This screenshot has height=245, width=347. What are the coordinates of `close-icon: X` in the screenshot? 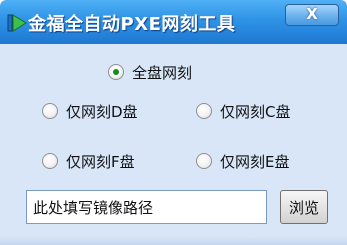 It's located at (312, 14).